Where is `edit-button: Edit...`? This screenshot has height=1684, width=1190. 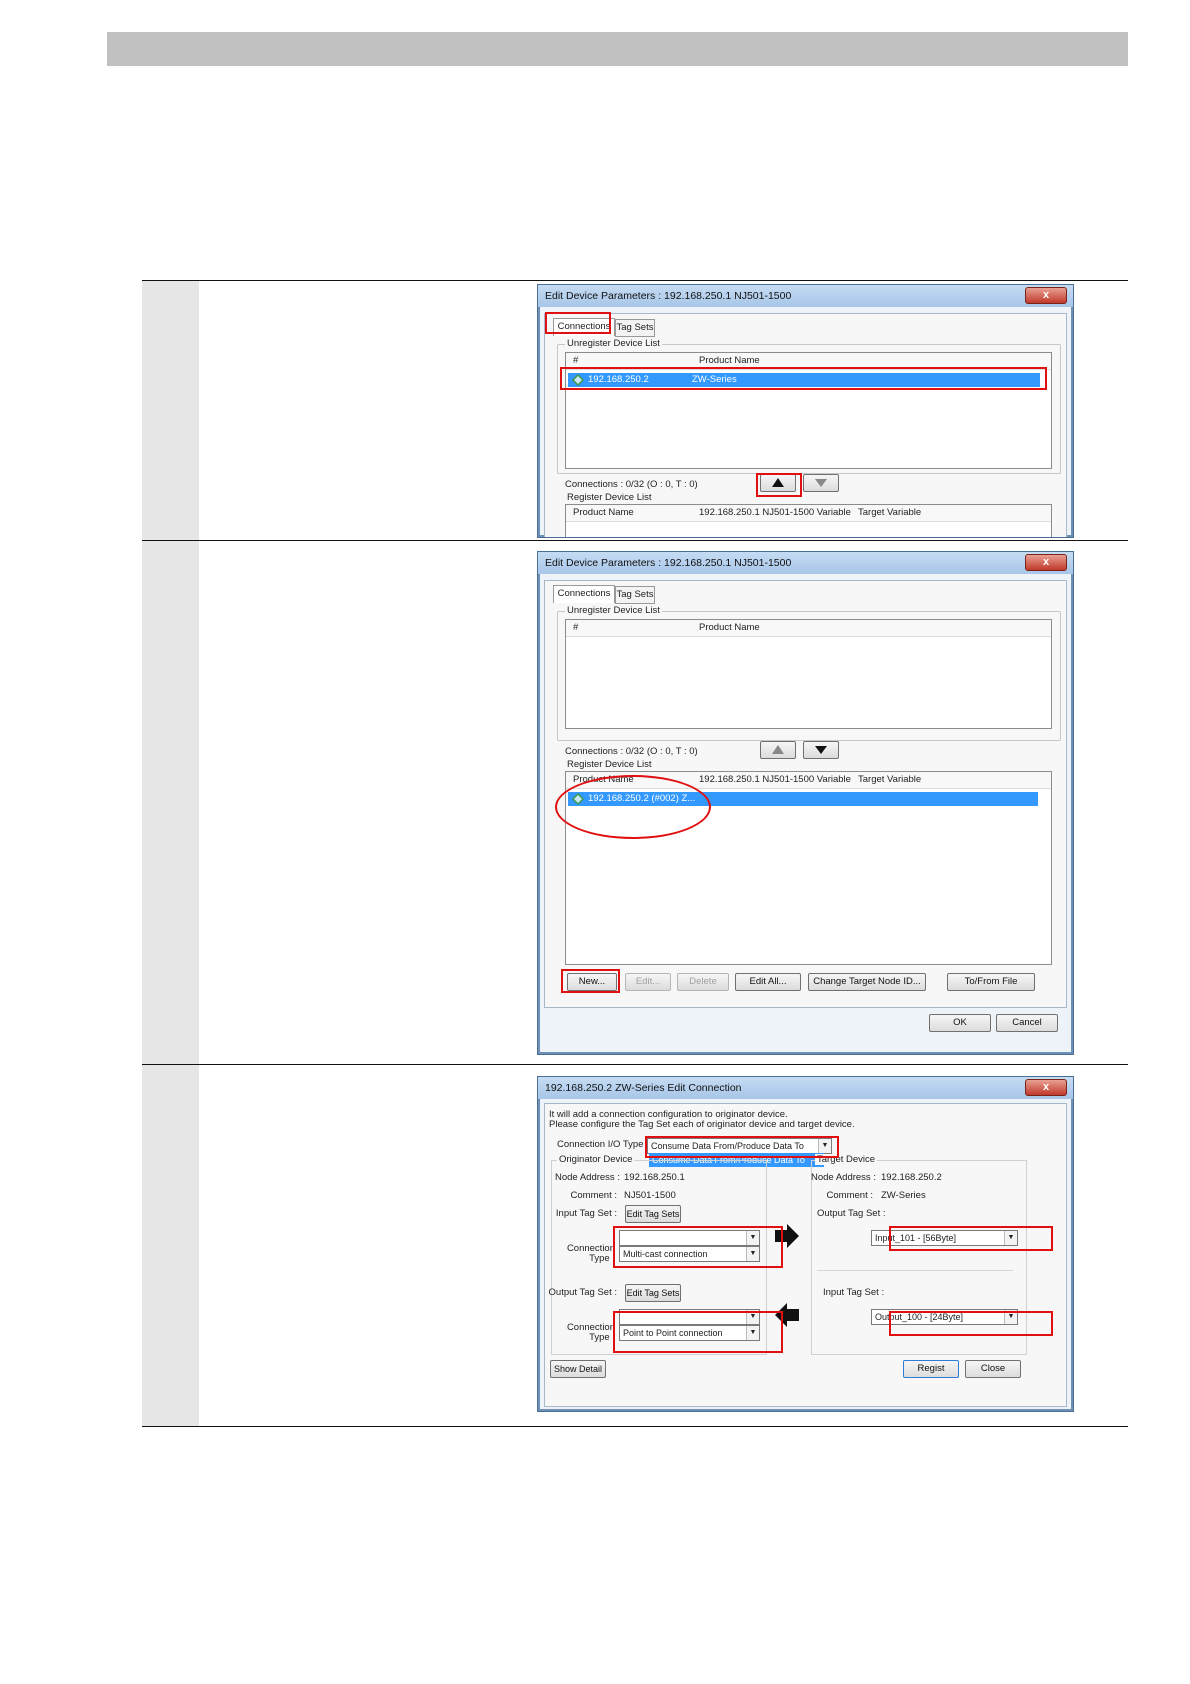 edit-button: Edit... is located at coordinates (648, 982).